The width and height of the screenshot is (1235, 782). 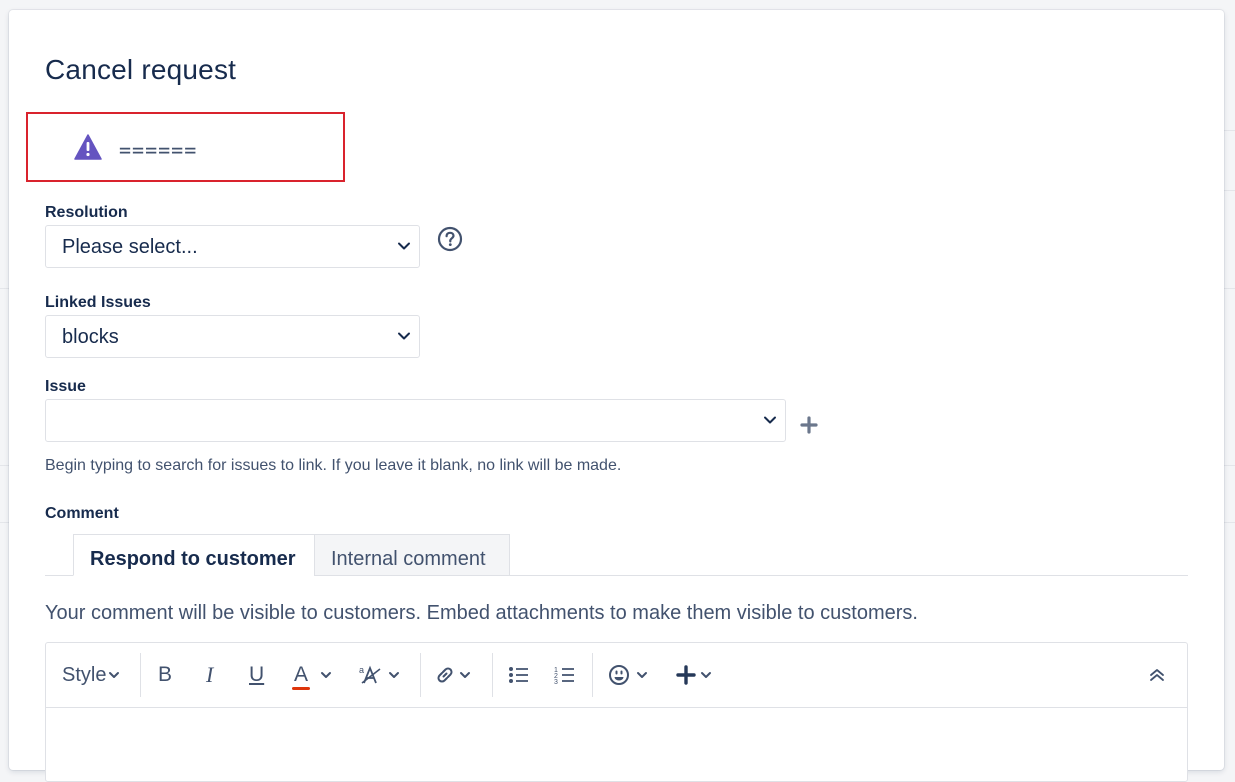 I want to click on tab-respond-to-customer: Respond to customer, so click(x=194, y=555).